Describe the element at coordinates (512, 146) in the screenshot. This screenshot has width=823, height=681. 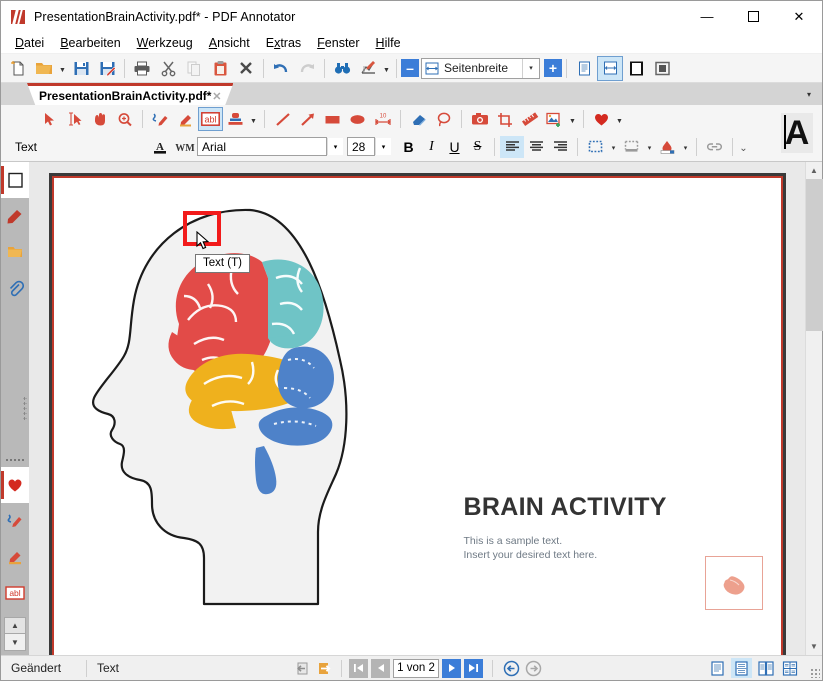
I see `align-left-button` at that location.